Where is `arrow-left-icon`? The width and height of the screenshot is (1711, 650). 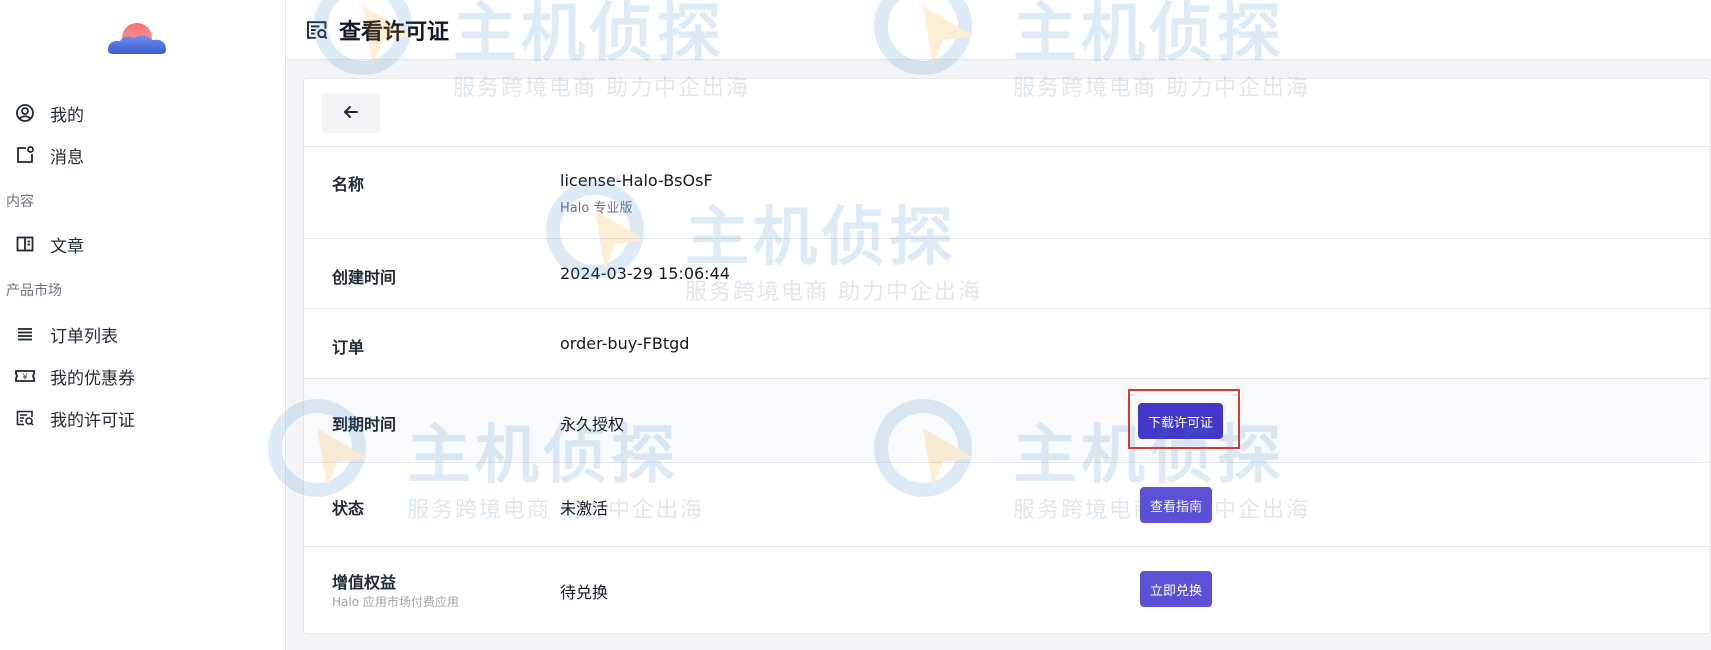 arrow-left-icon is located at coordinates (351, 113).